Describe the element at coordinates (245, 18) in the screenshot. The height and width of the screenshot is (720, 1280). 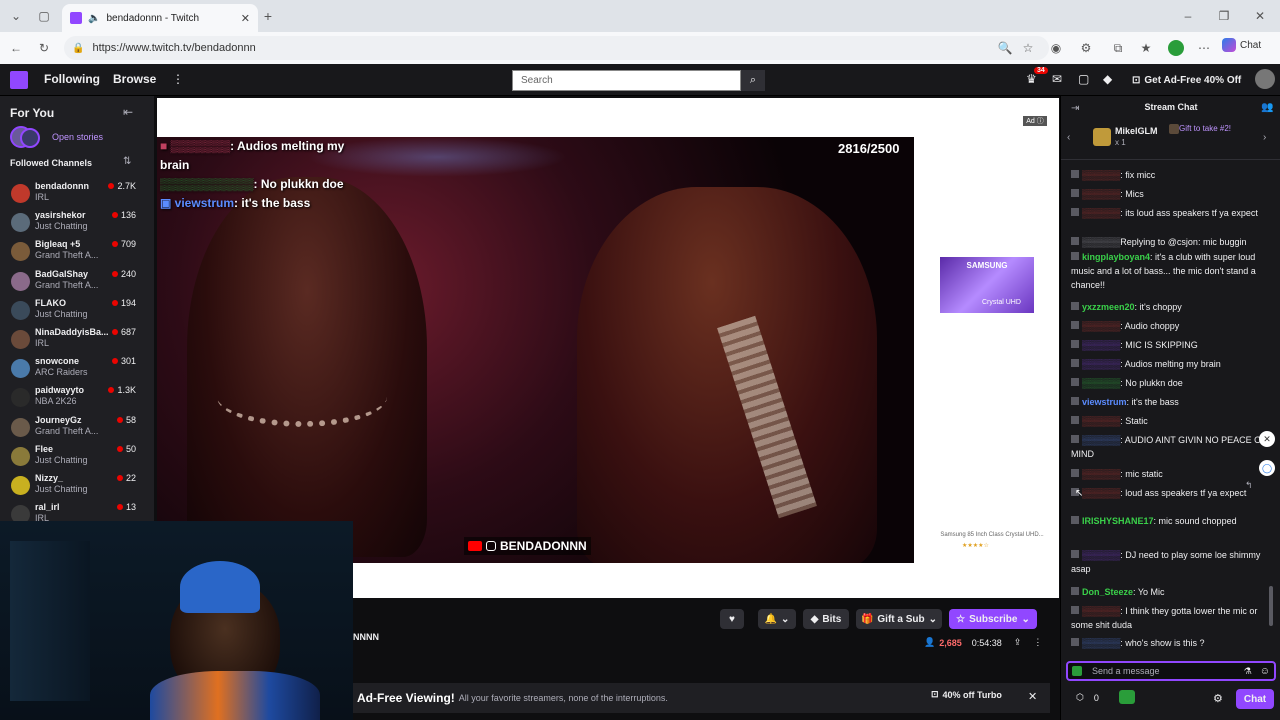
I see `tab-close-icon: ✕` at that location.